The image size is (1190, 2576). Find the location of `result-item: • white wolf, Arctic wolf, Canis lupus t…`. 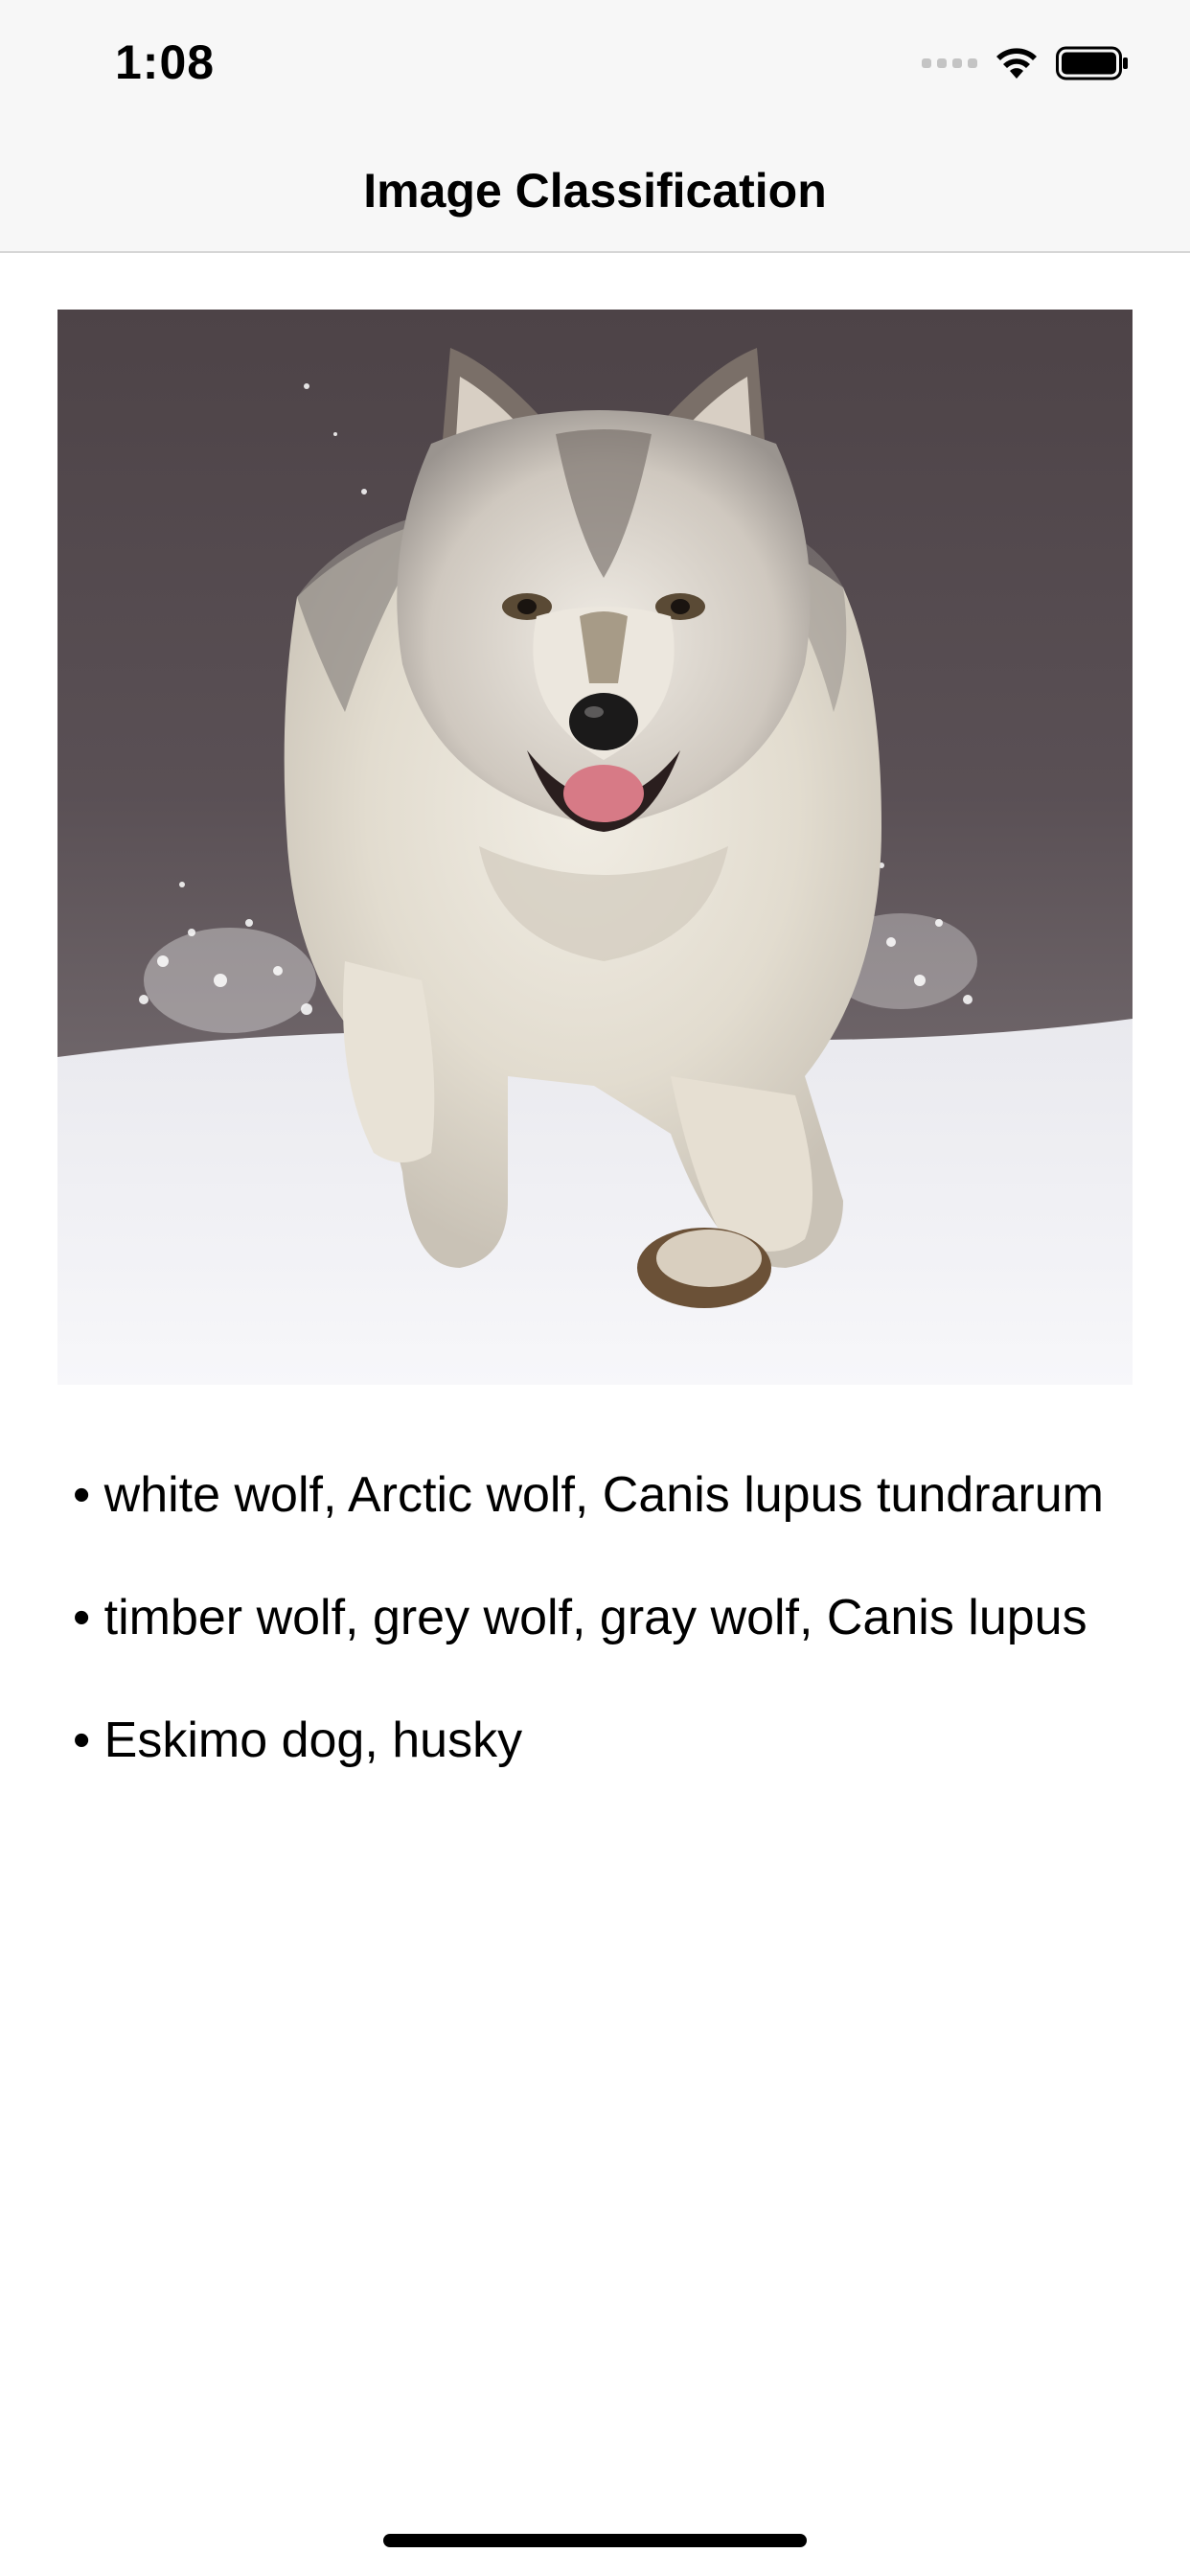

result-item: • white wolf, Arctic wolf, Canis lupus t… is located at coordinates (589, 1495).